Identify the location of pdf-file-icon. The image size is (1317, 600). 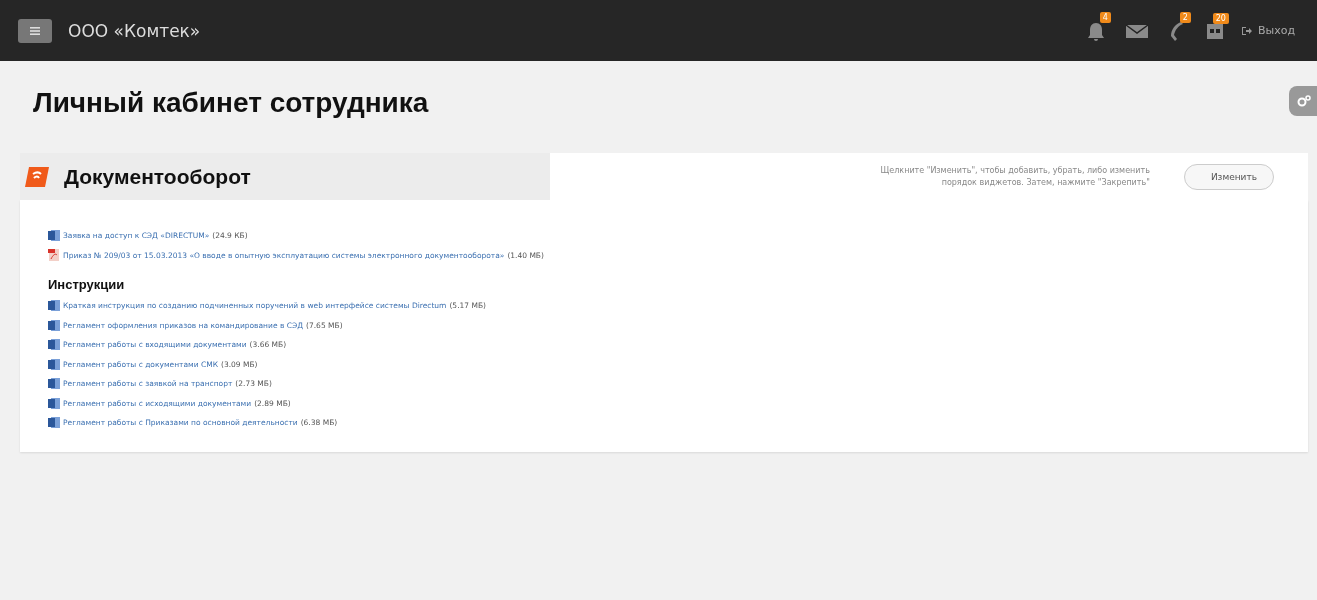
(54, 255).